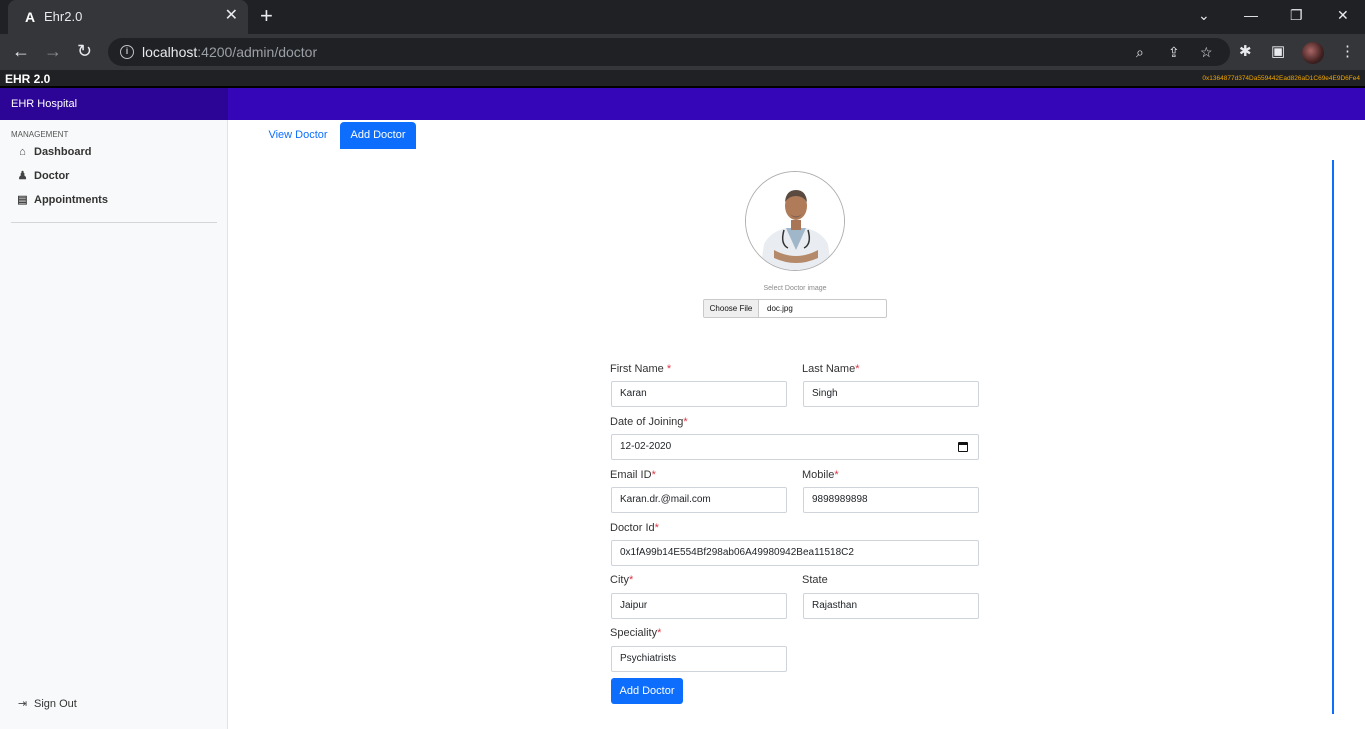  What do you see at coordinates (63, 16) in the screenshot?
I see `tab-title: Ehr2.0` at bounding box center [63, 16].